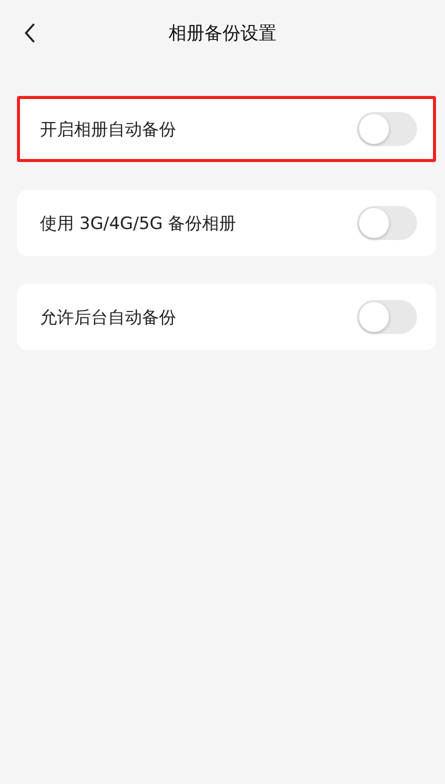 The image size is (445, 784). What do you see at coordinates (108, 129) in the screenshot?
I see `setting-label: 开启相册自动备份` at bounding box center [108, 129].